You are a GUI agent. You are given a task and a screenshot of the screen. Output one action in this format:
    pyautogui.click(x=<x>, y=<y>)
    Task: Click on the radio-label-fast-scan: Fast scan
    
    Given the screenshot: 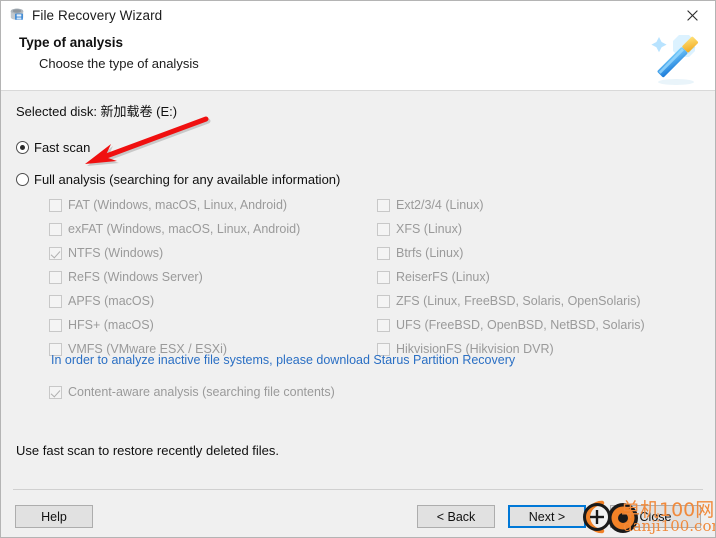 What is the action you would take?
    pyautogui.click(x=62, y=147)
    